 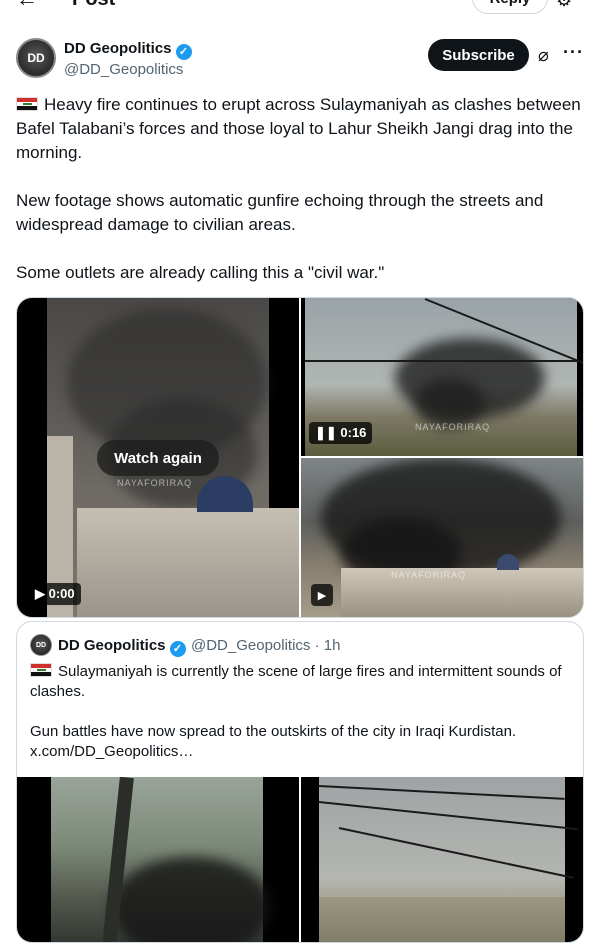 What do you see at coordinates (478, 55) in the screenshot?
I see `subscribe-button: Subscribe` at bounding box center [478, 55].